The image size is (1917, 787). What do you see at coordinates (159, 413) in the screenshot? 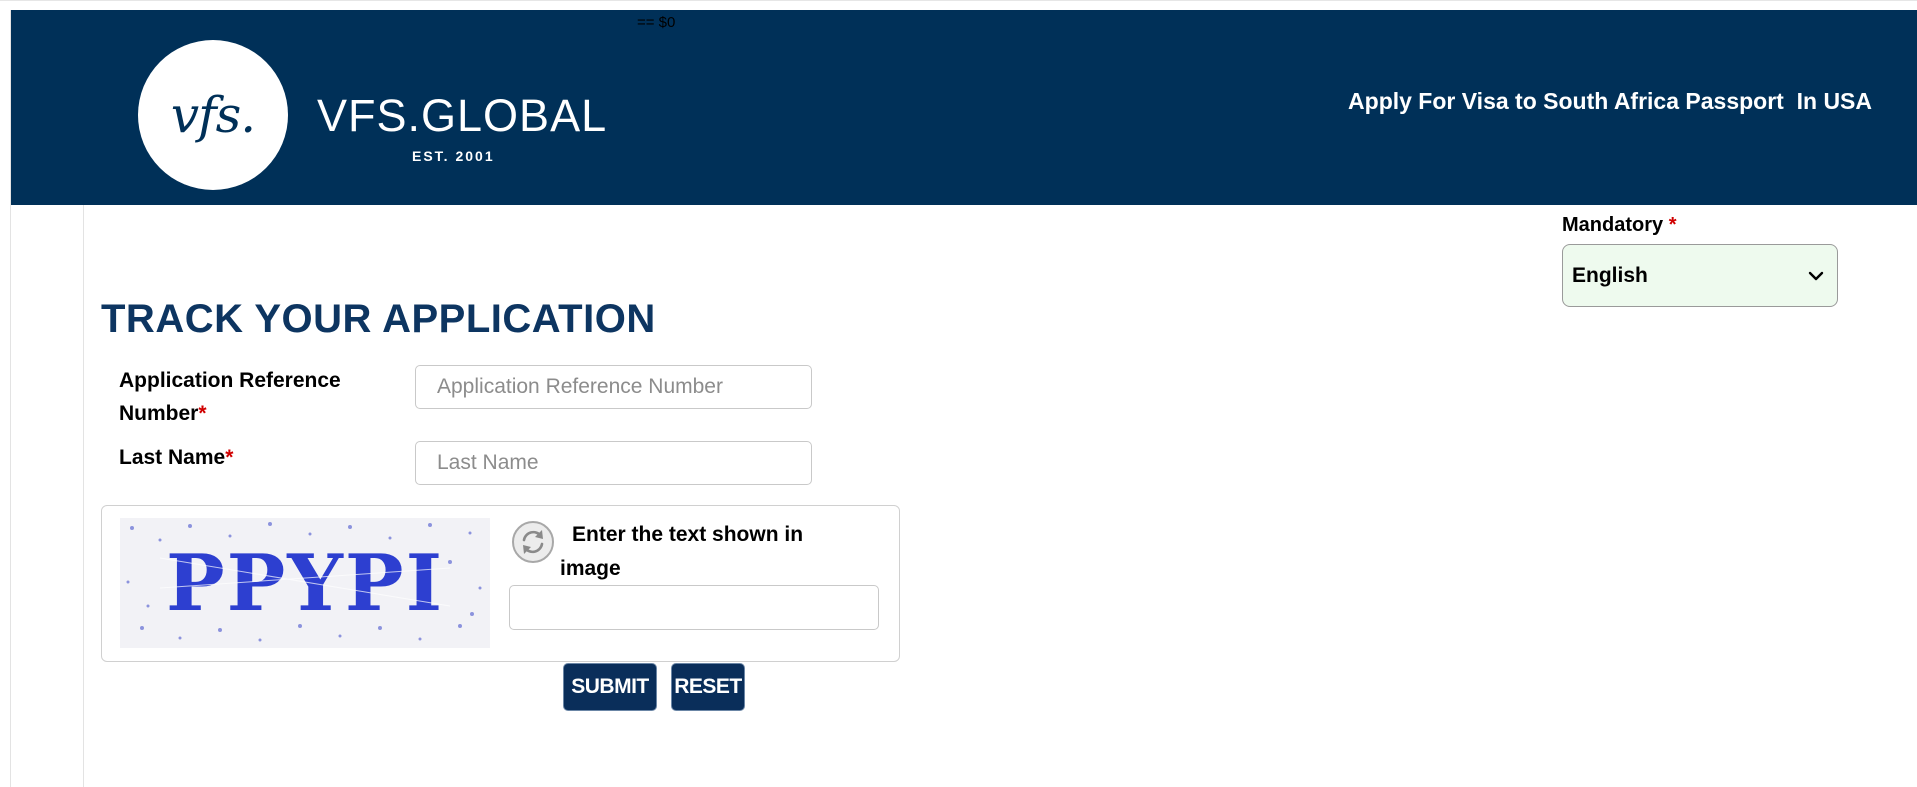
I see `reference-label-line2: Number` at bounding box center [159, 413].